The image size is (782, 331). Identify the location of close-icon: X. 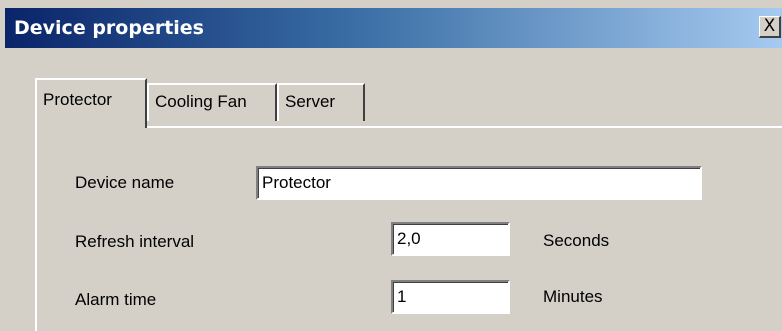
(769, 26).